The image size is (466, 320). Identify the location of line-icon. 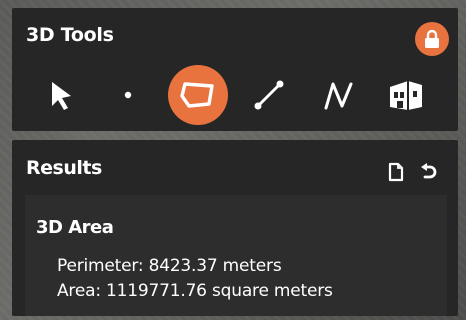
(269, 95).